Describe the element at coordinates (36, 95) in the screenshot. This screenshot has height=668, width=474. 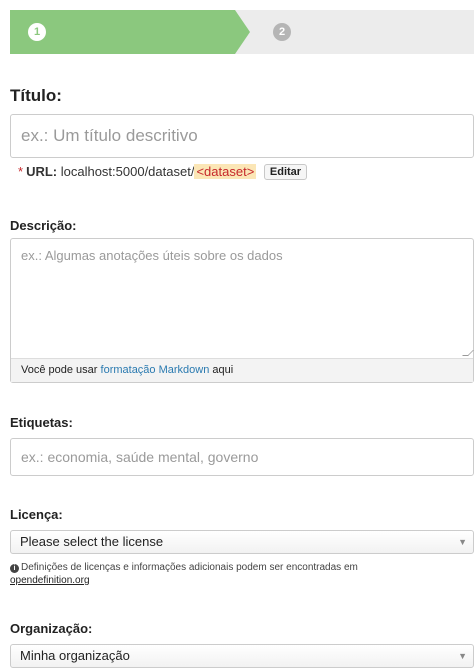
I see `title-label: Título:` at that location.